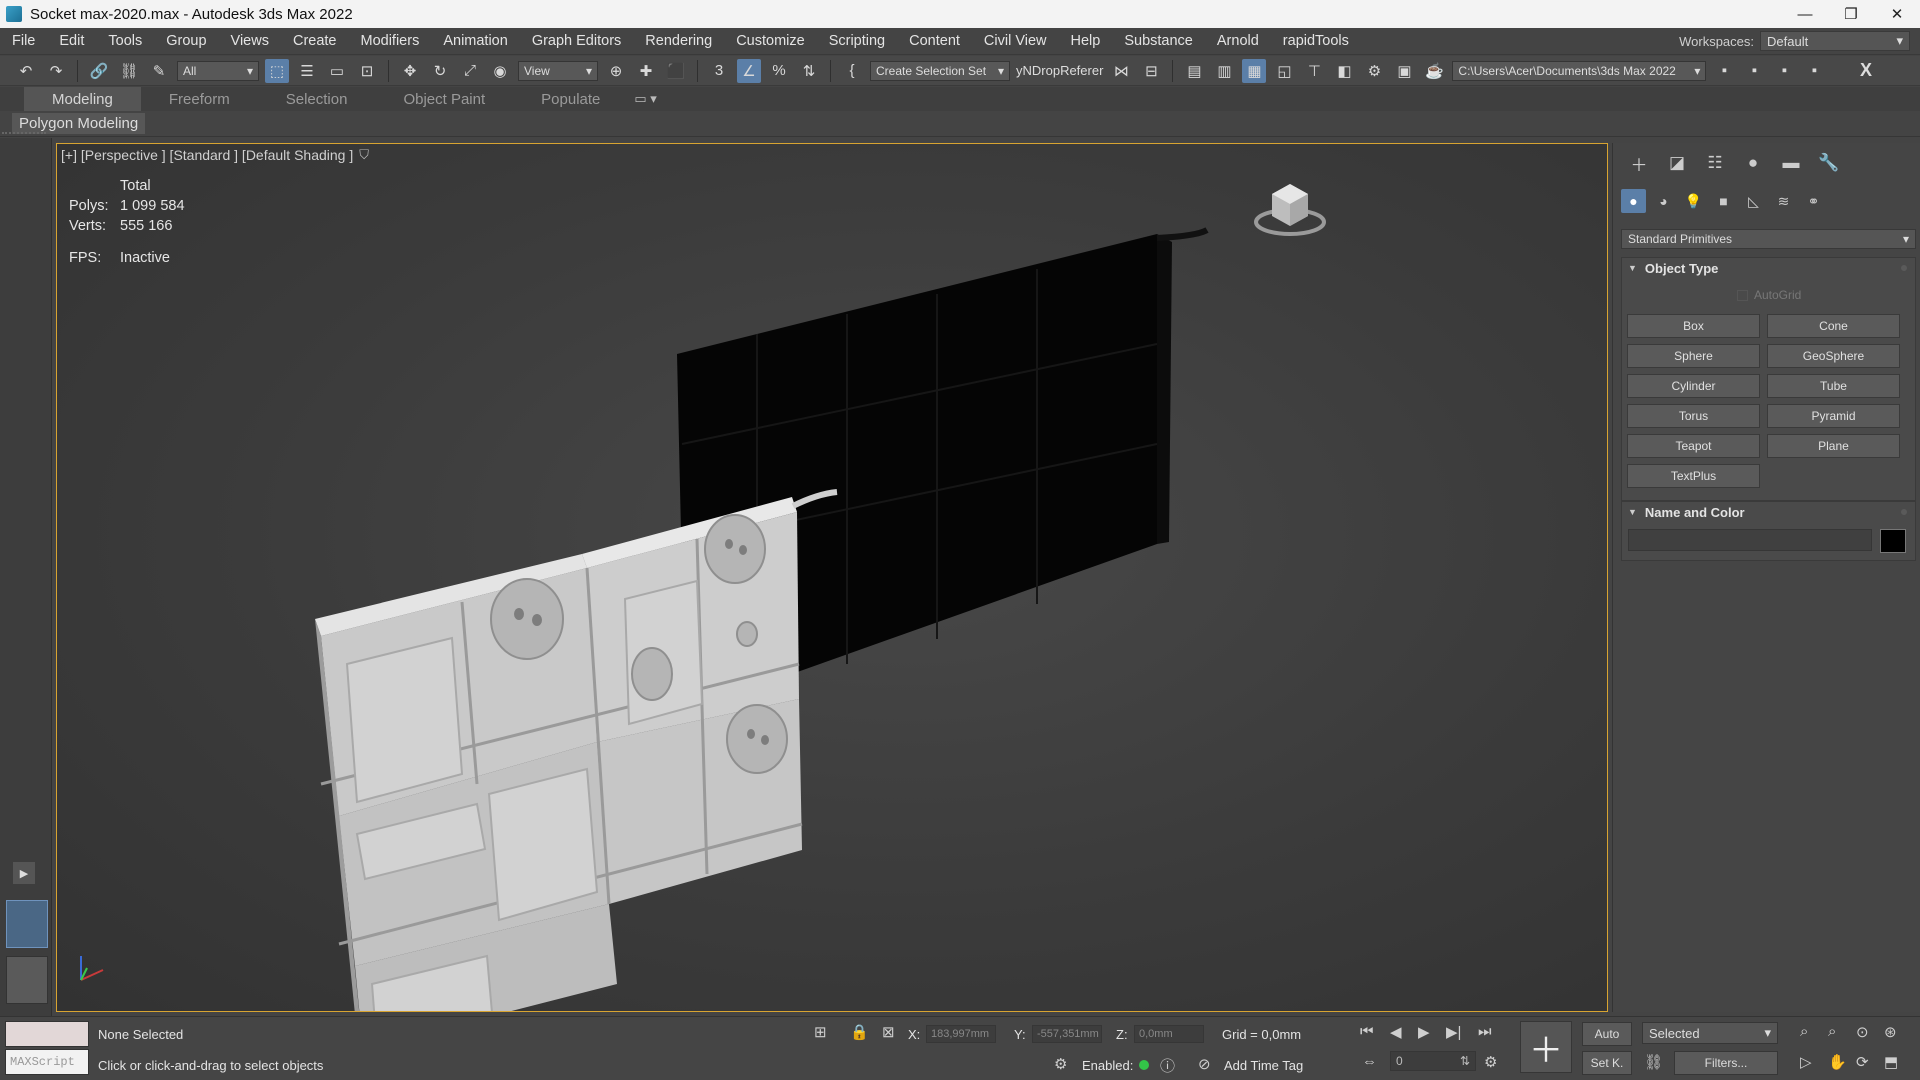  Describe the element at coordinates (1833, 326) in the screenshot. I see `cone-button: Cone` at that location.